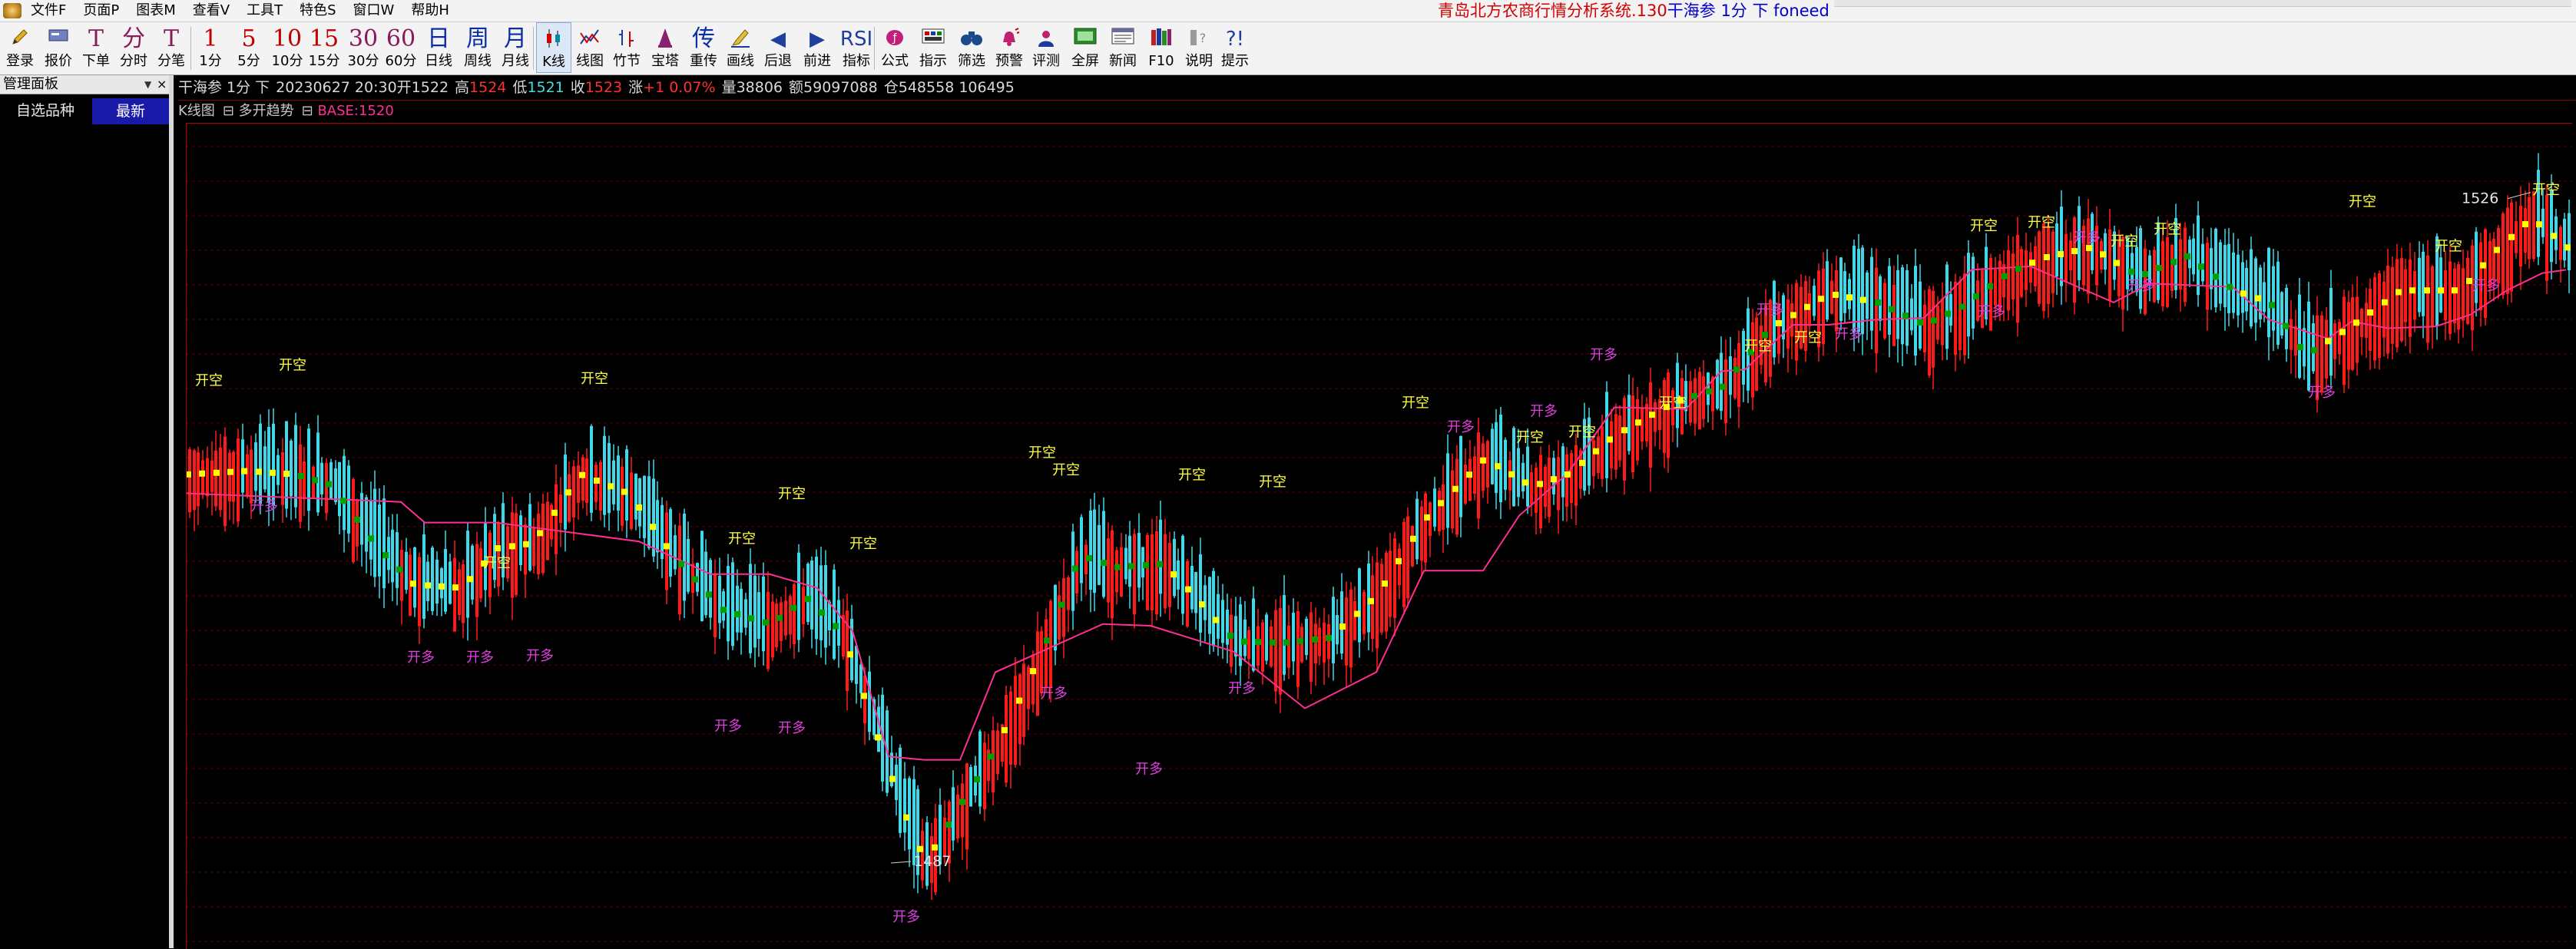  What do you see at coordinates (703, 47) in the screenshot?
I see `toolbar-button-redraw: 传重传` at bounding box center [703, 47].